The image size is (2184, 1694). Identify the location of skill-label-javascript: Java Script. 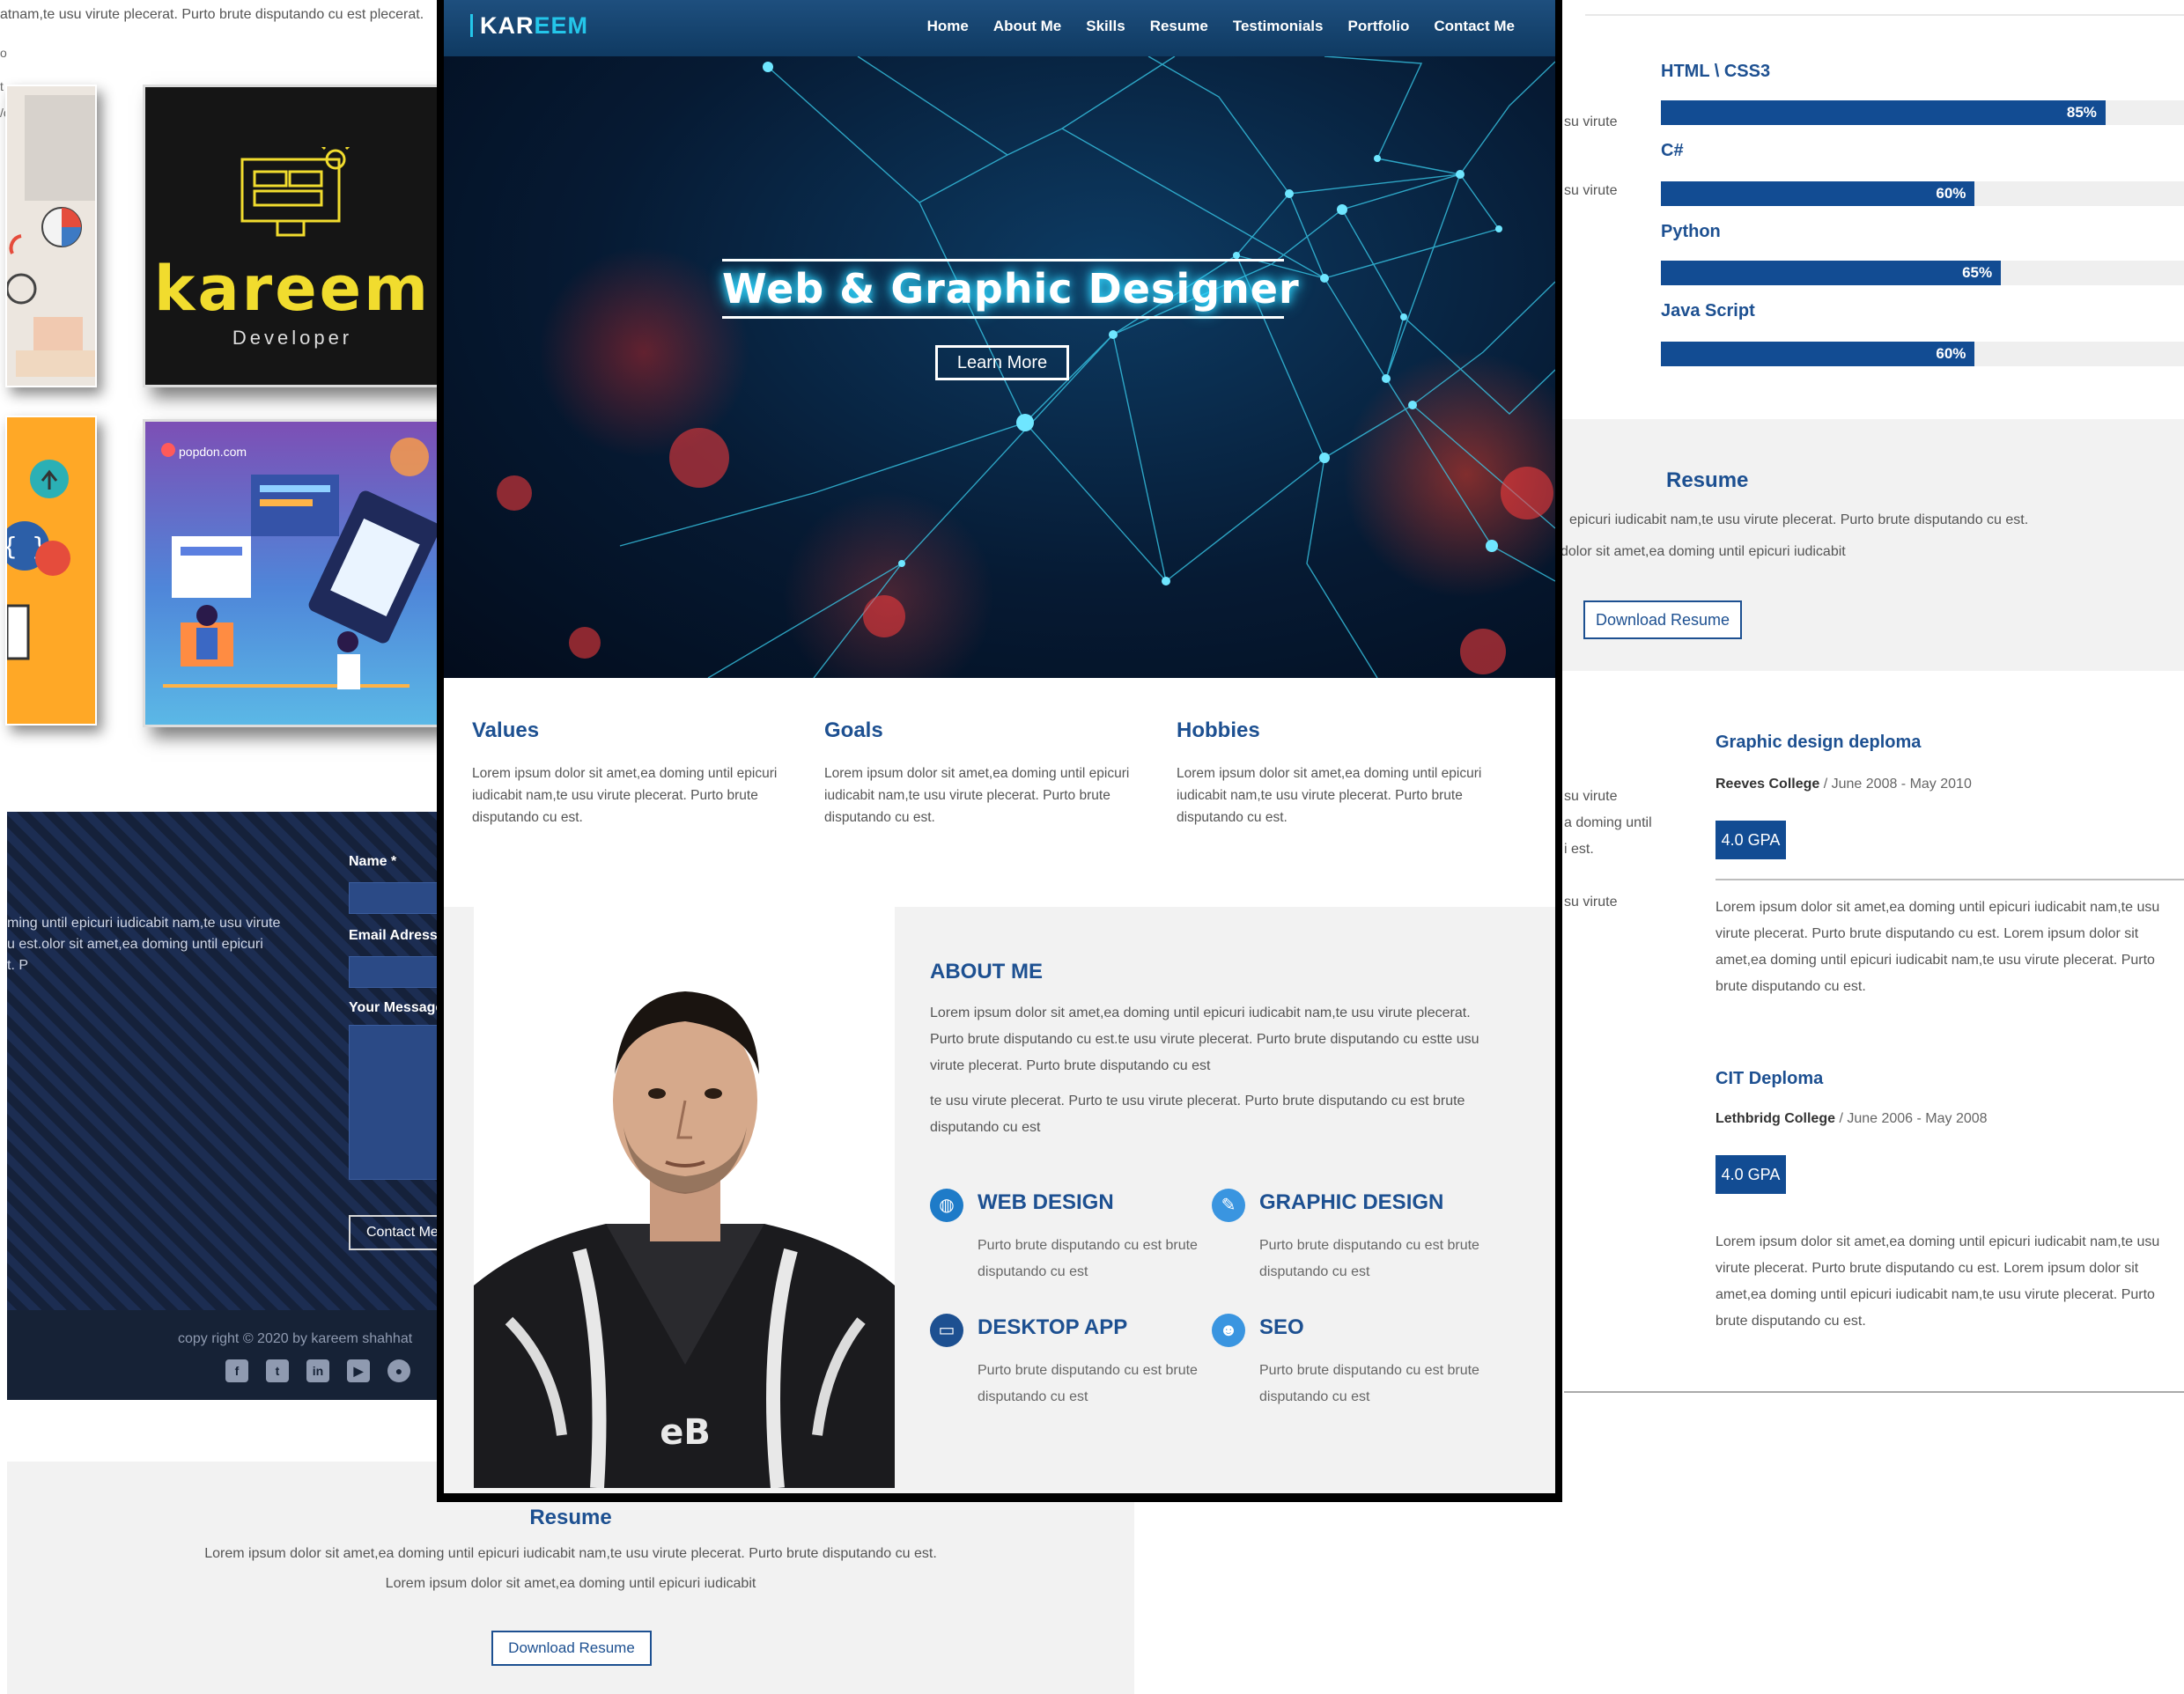
(1708, 310).